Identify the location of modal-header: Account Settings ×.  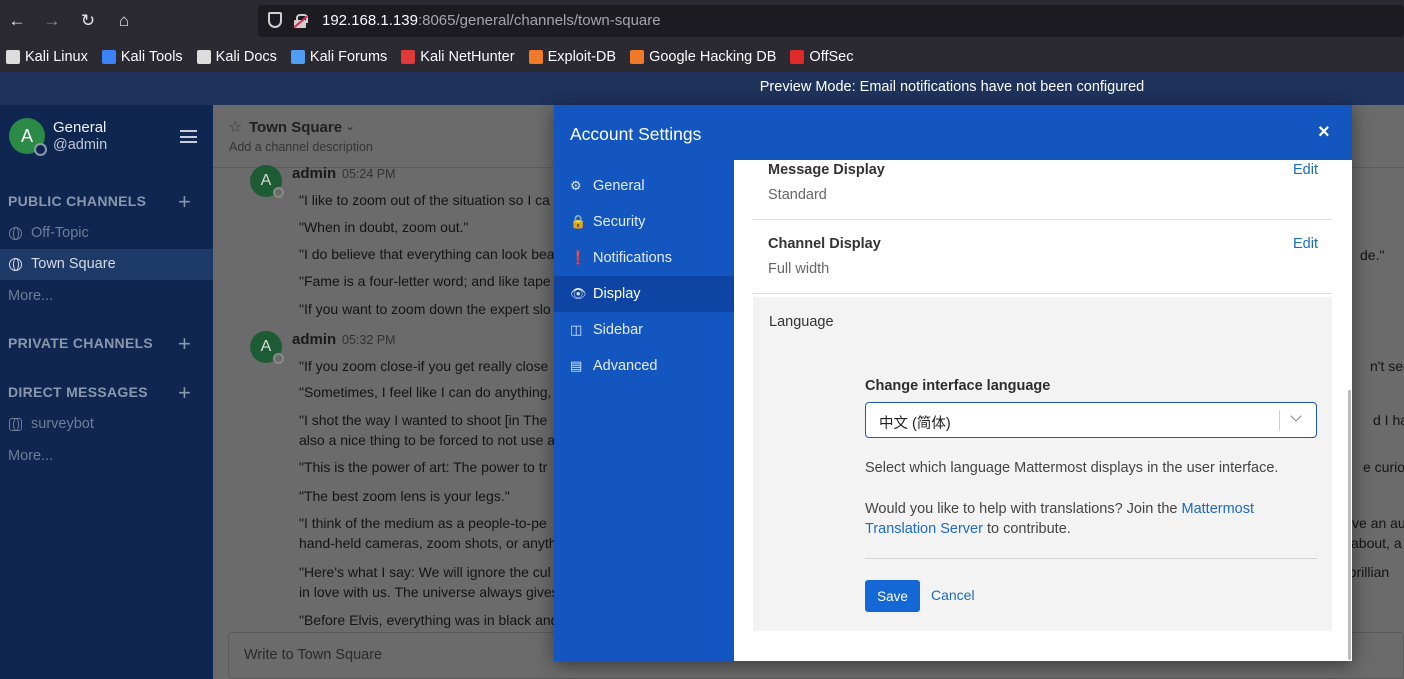
(953, 132).